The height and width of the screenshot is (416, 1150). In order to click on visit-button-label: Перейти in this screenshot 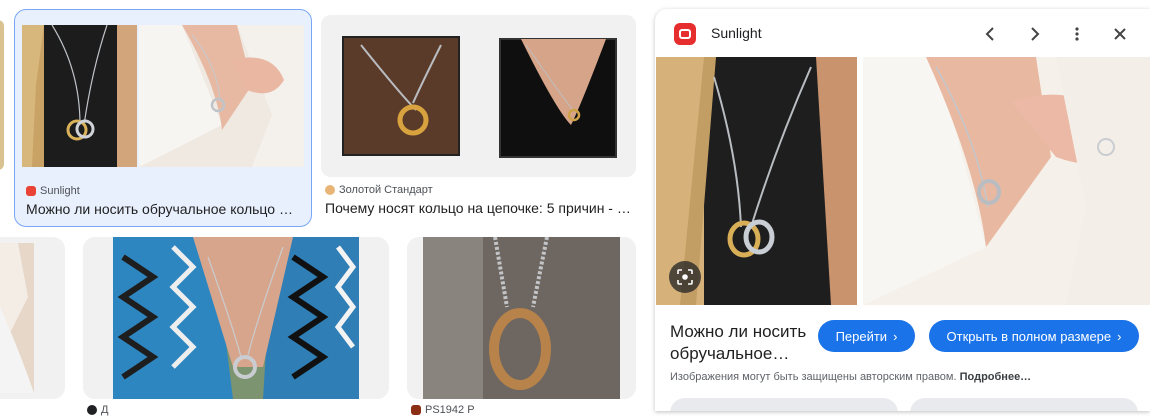, I will do `click(861, 336)`.